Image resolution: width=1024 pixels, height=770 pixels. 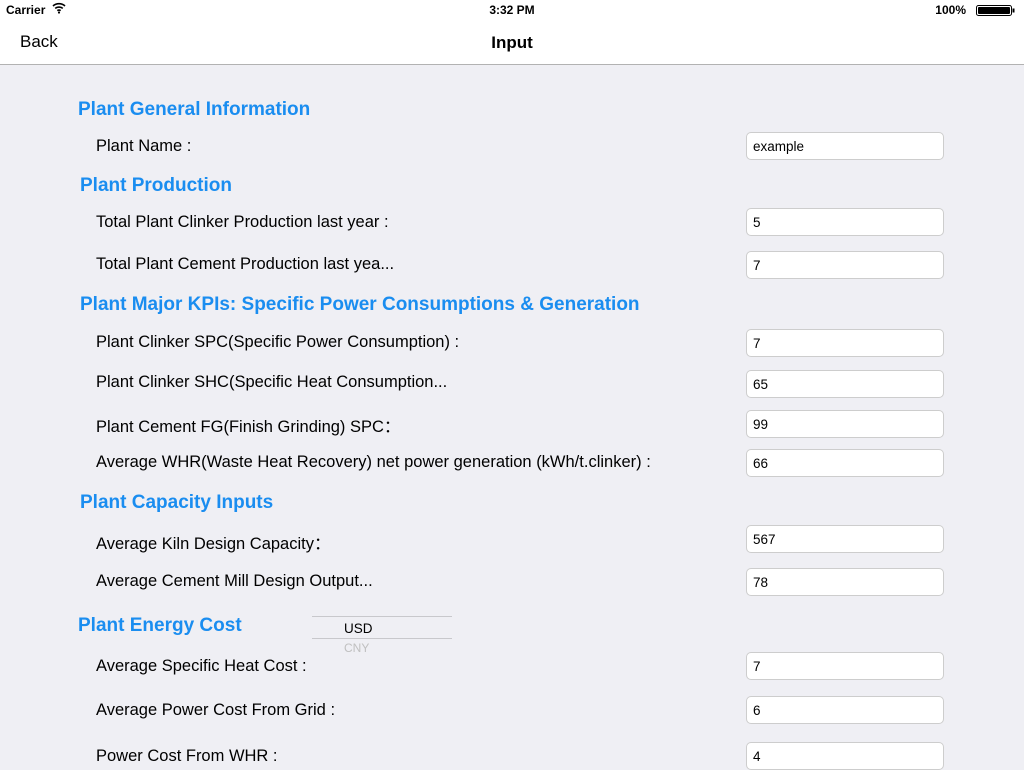 What do you see at coordinates (845, 424) in the screenshot?
I see `cement-fg-spc-field` at bounding box center [845, 424].